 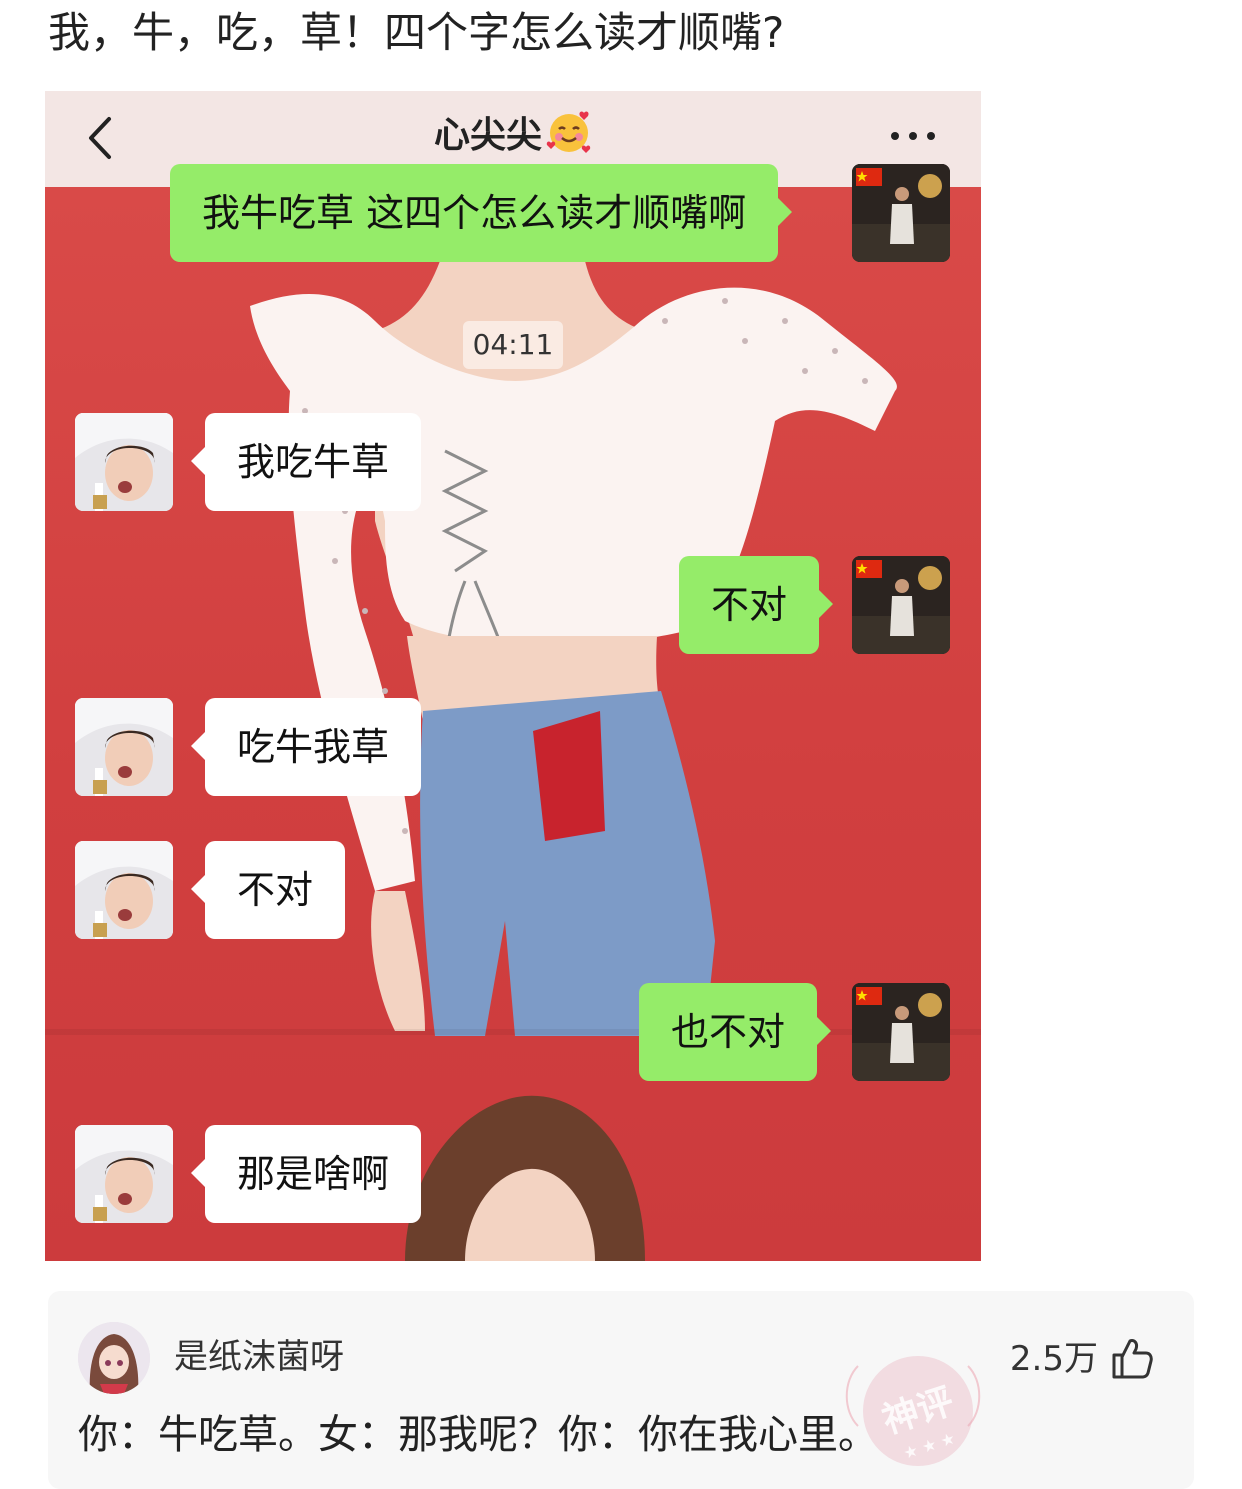 What do you see at coordinates (513, 1032) in the screenshot?
I see `photo-divider` at bounding box center [513, 1032].